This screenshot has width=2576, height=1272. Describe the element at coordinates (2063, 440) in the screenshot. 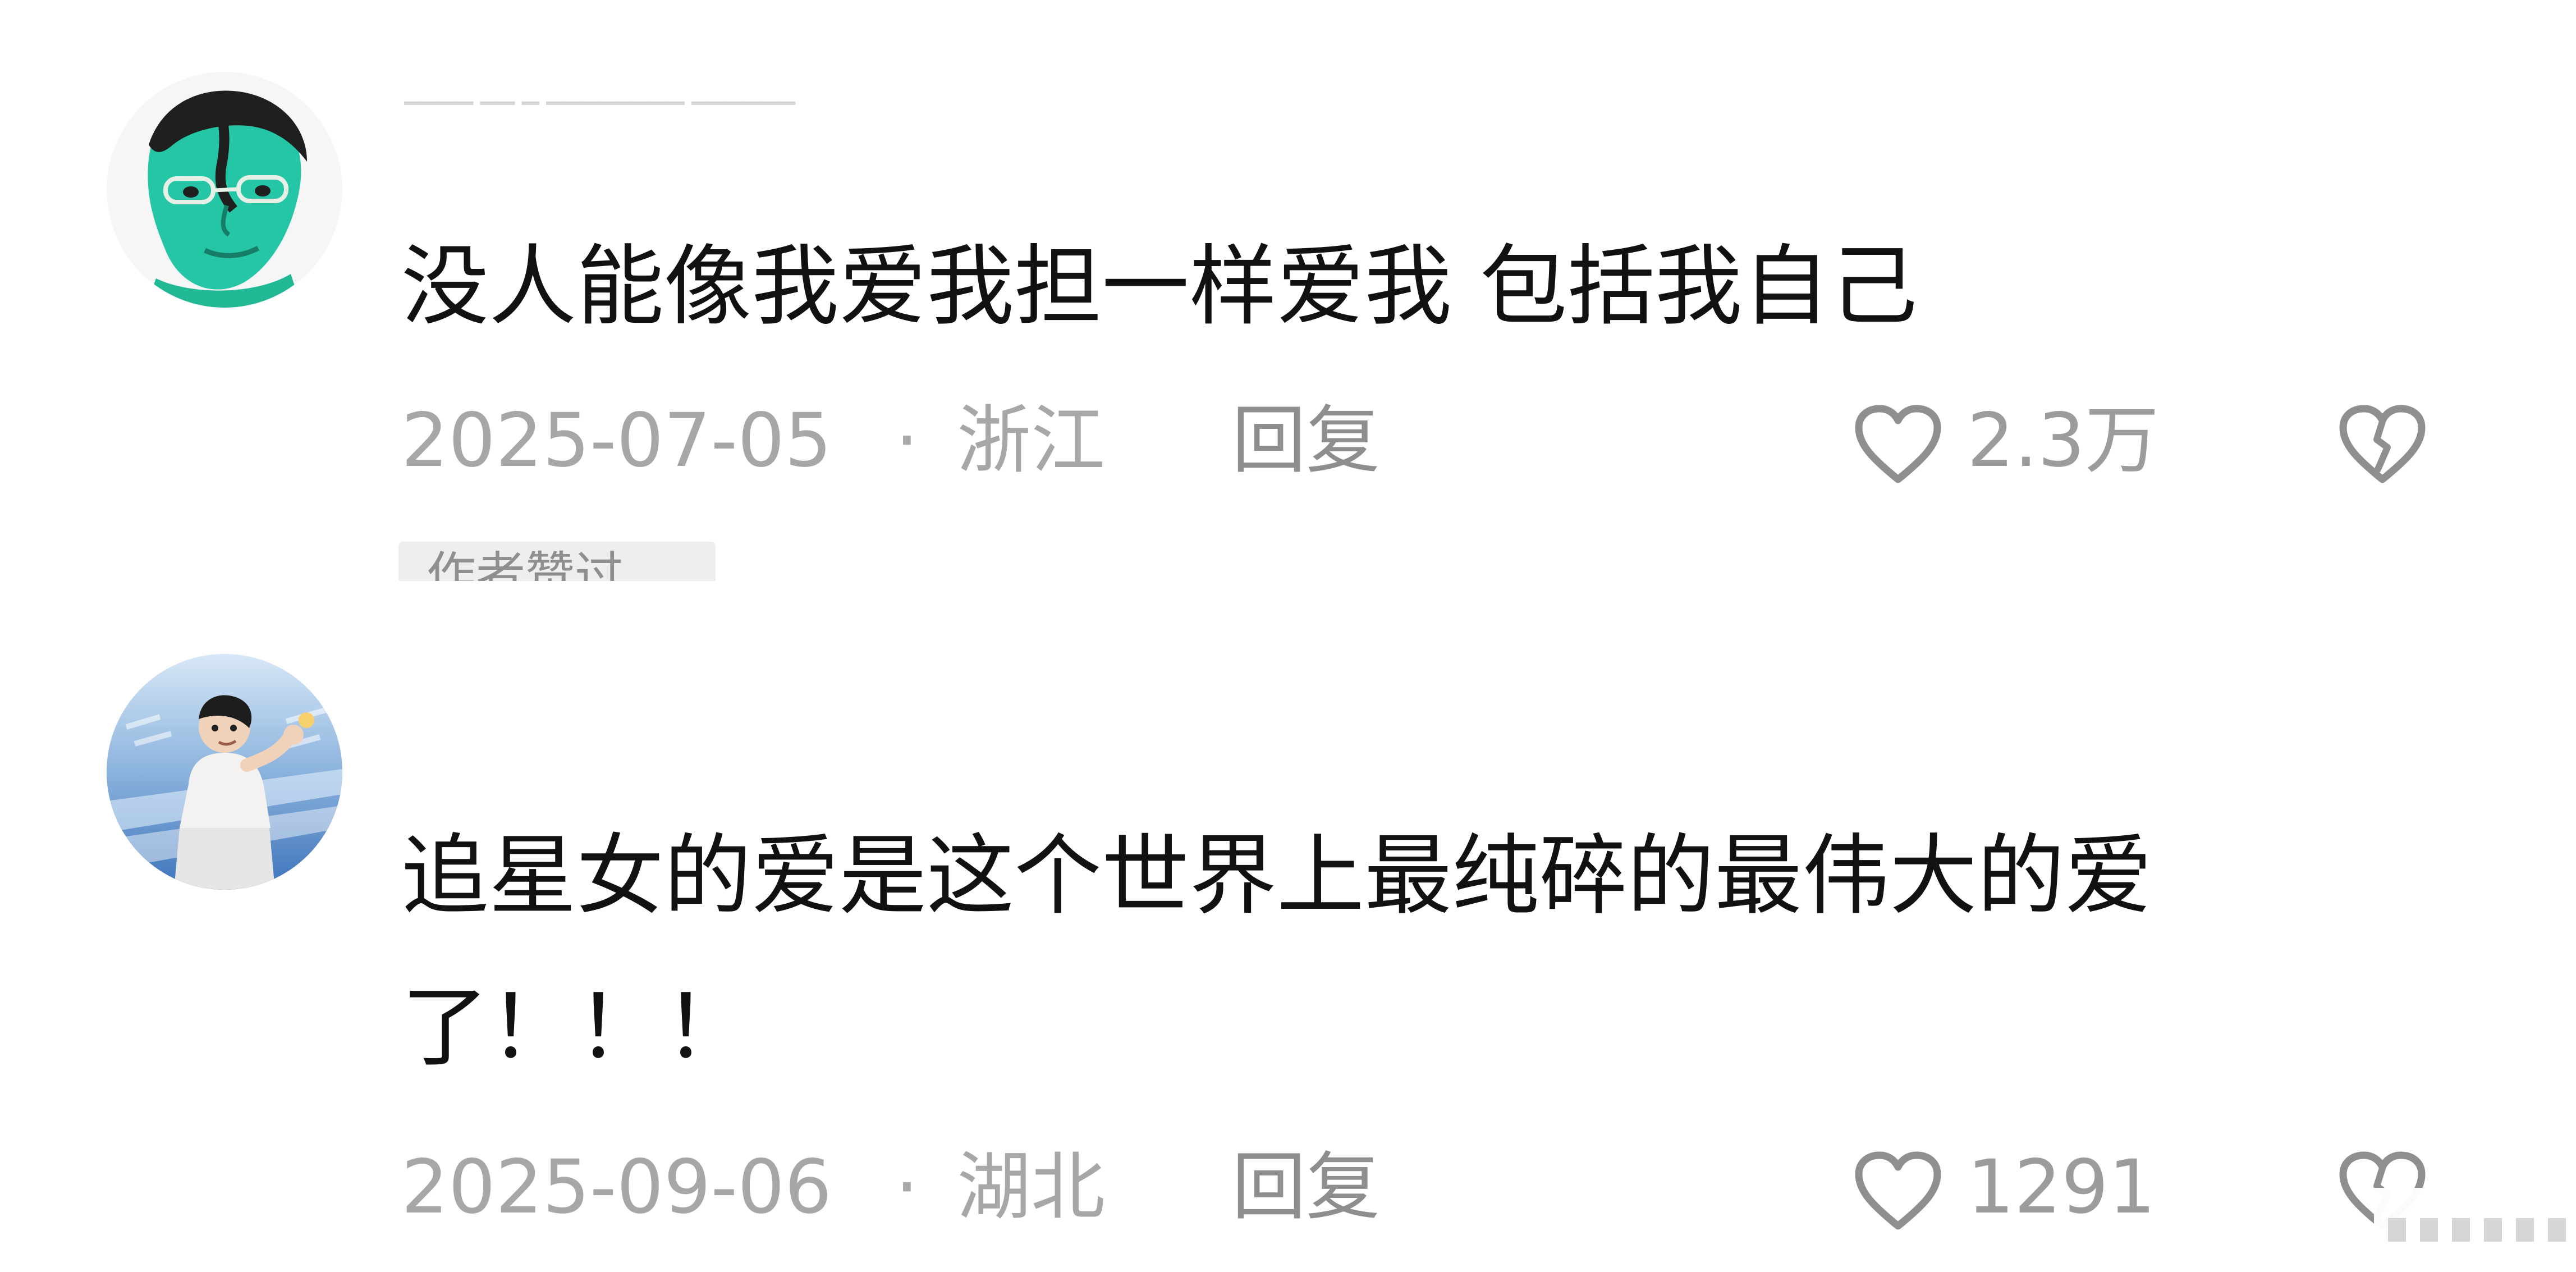

I see `like-count: 2.3万` at that location.